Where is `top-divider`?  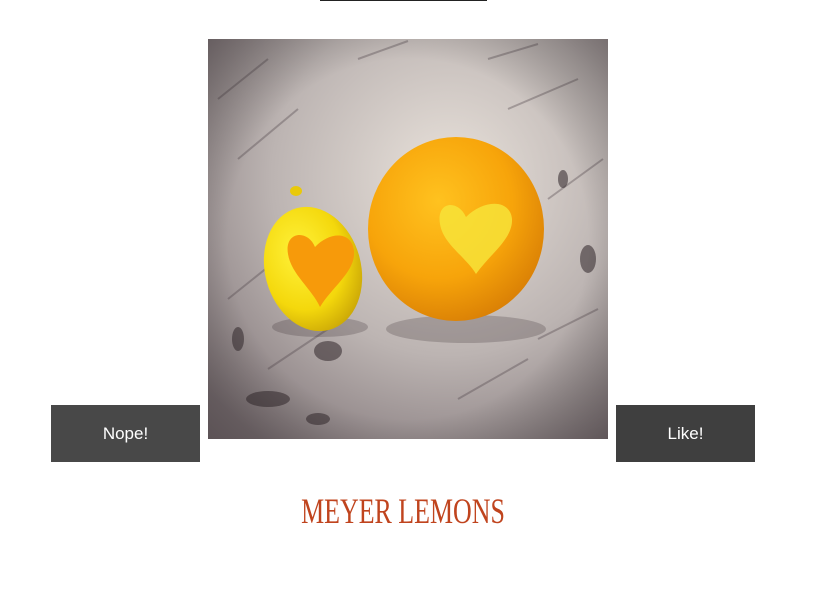
top-divider is located at coordinates (403, 0).